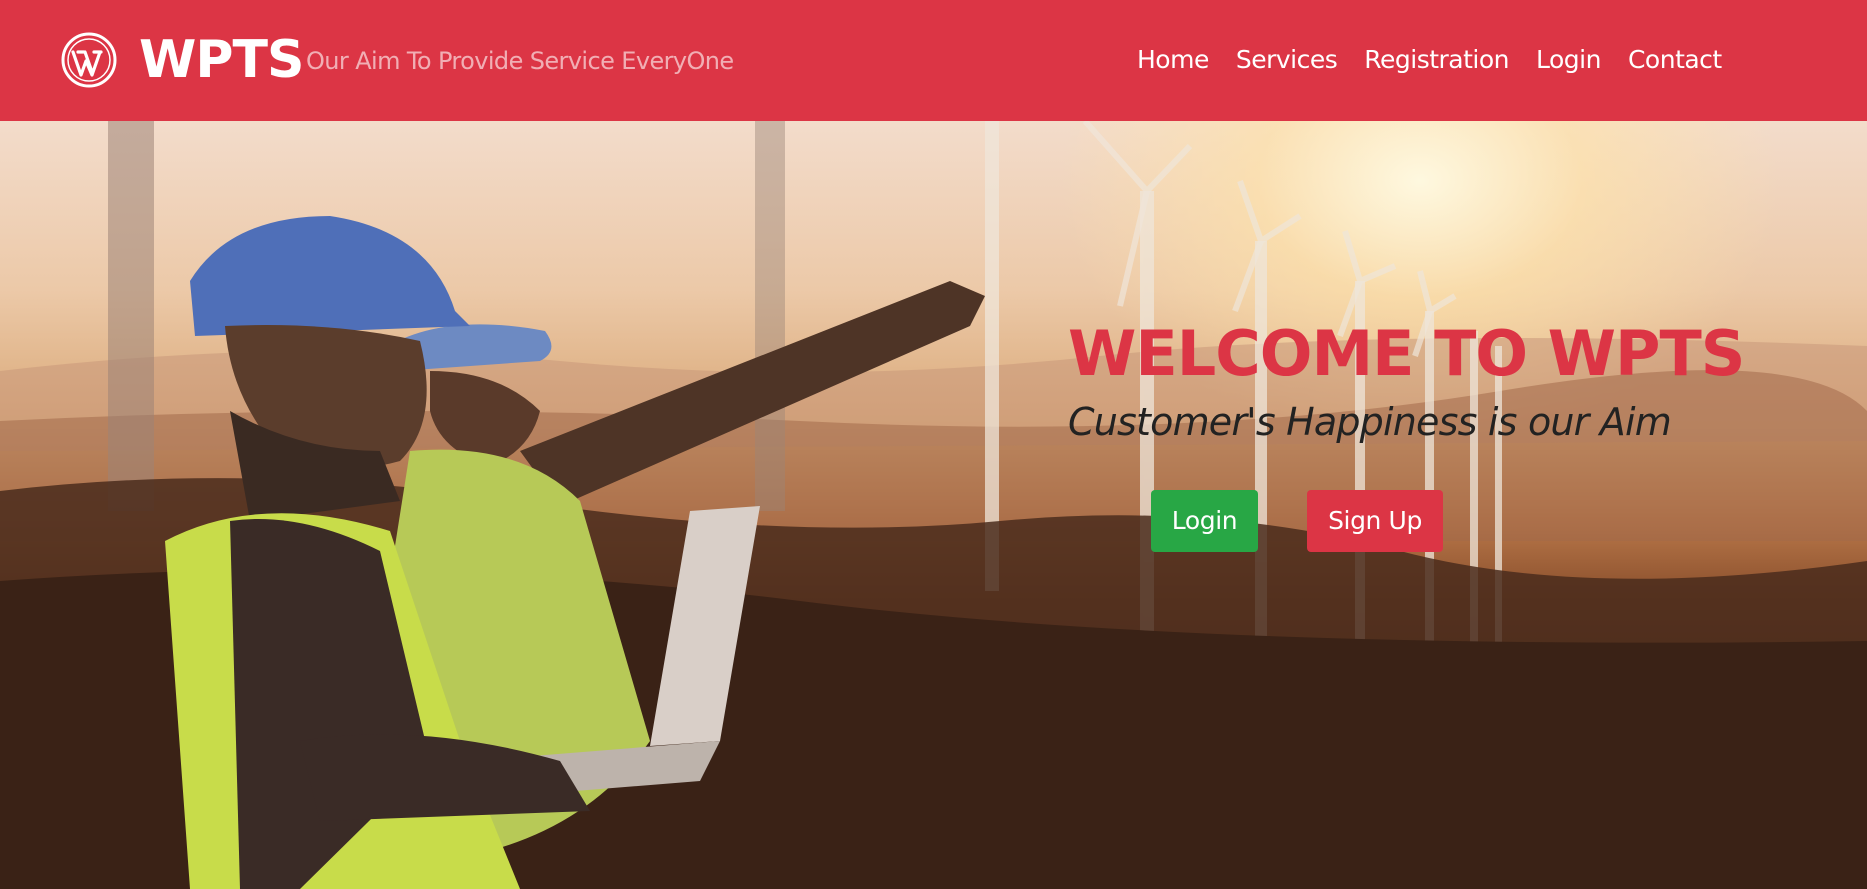 The image size is (1867, 889). Describe the element at coordinates (1568, 60) in the screenshot. I see `nav-link-login: Login` at that location.